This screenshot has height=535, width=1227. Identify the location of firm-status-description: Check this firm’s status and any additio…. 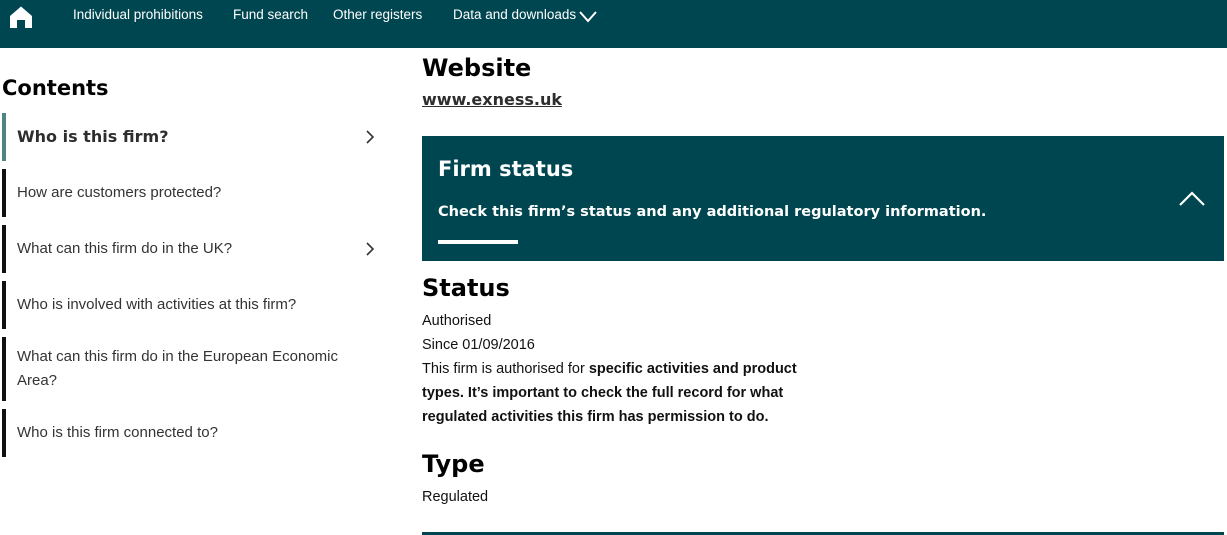
(712, 212).